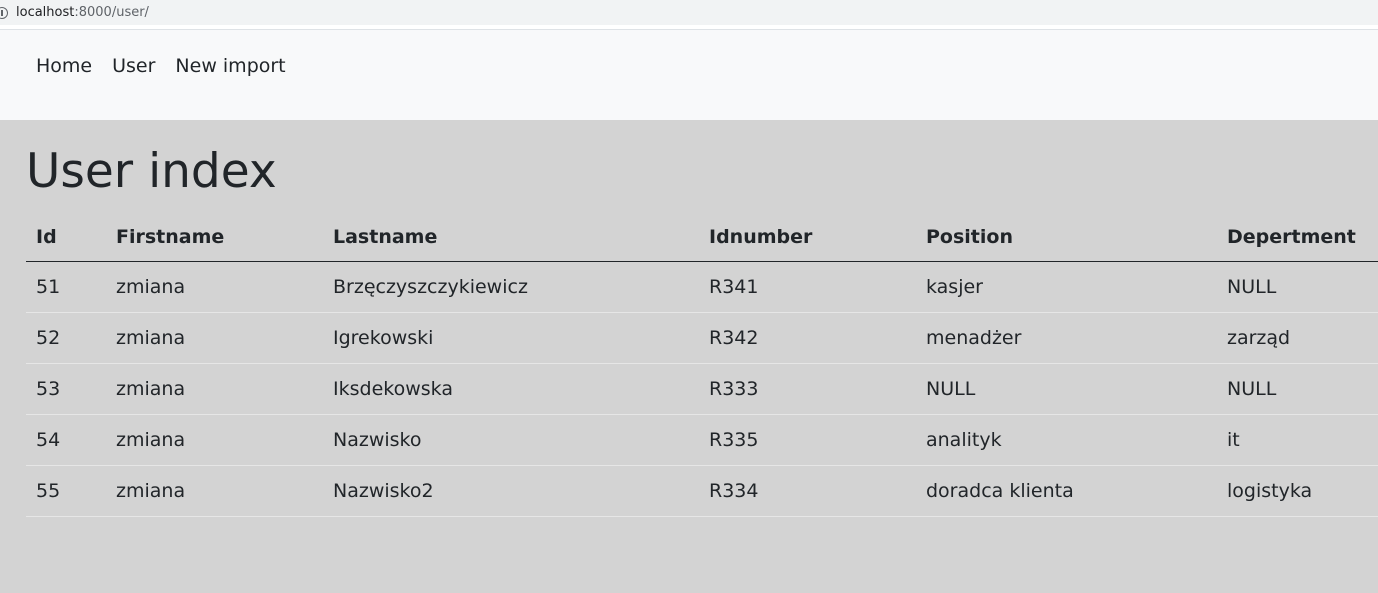 The width and height of the screenshot is (1378, 593). Describe the element at coordinates (807, 287) in the screenshot. I see `cell-idnumber: R341` at that location.